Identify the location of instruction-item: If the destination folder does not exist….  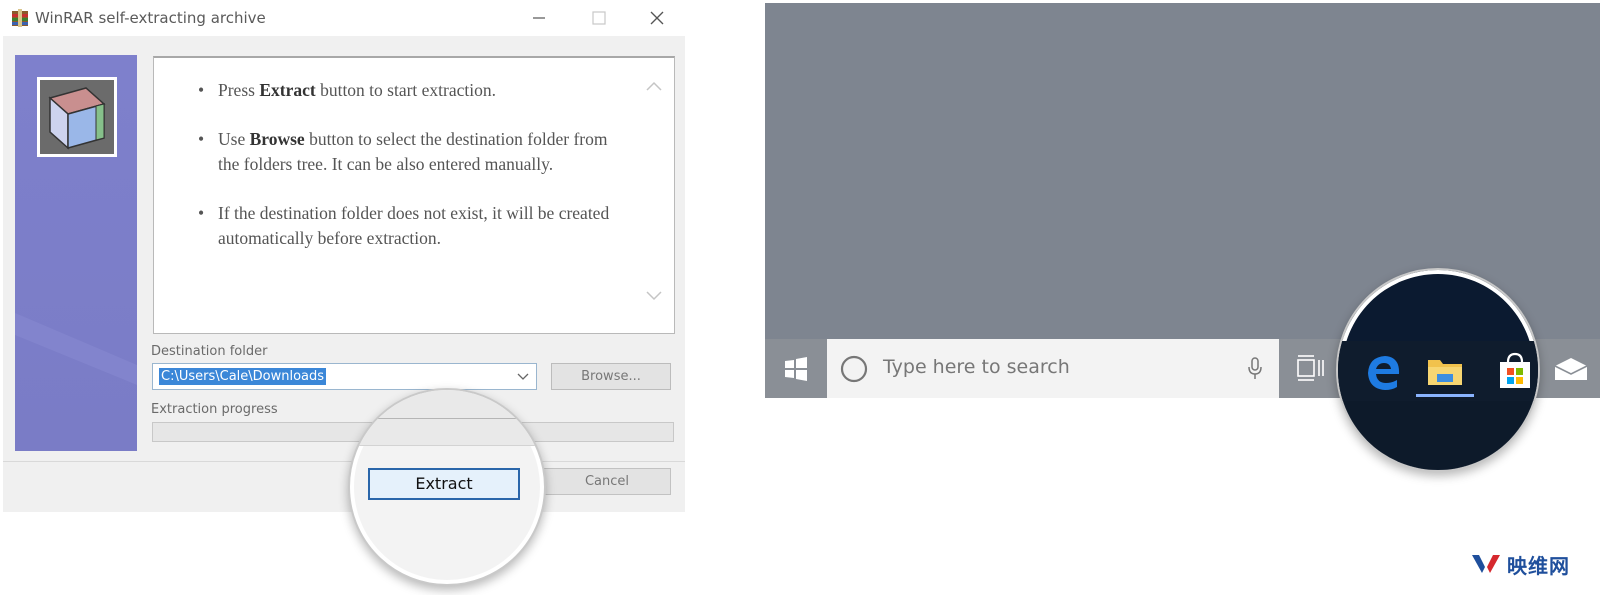
(409, 226).